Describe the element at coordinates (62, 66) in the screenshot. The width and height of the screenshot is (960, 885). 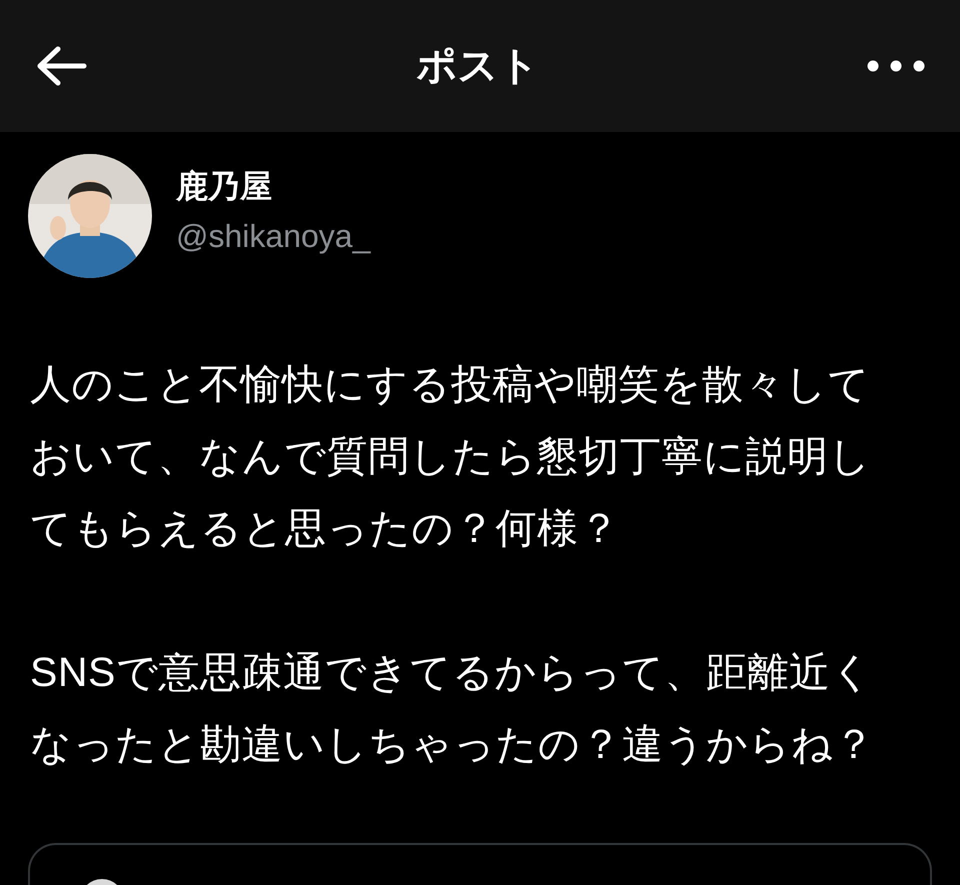
I see `back-arrow-icon` at that location.